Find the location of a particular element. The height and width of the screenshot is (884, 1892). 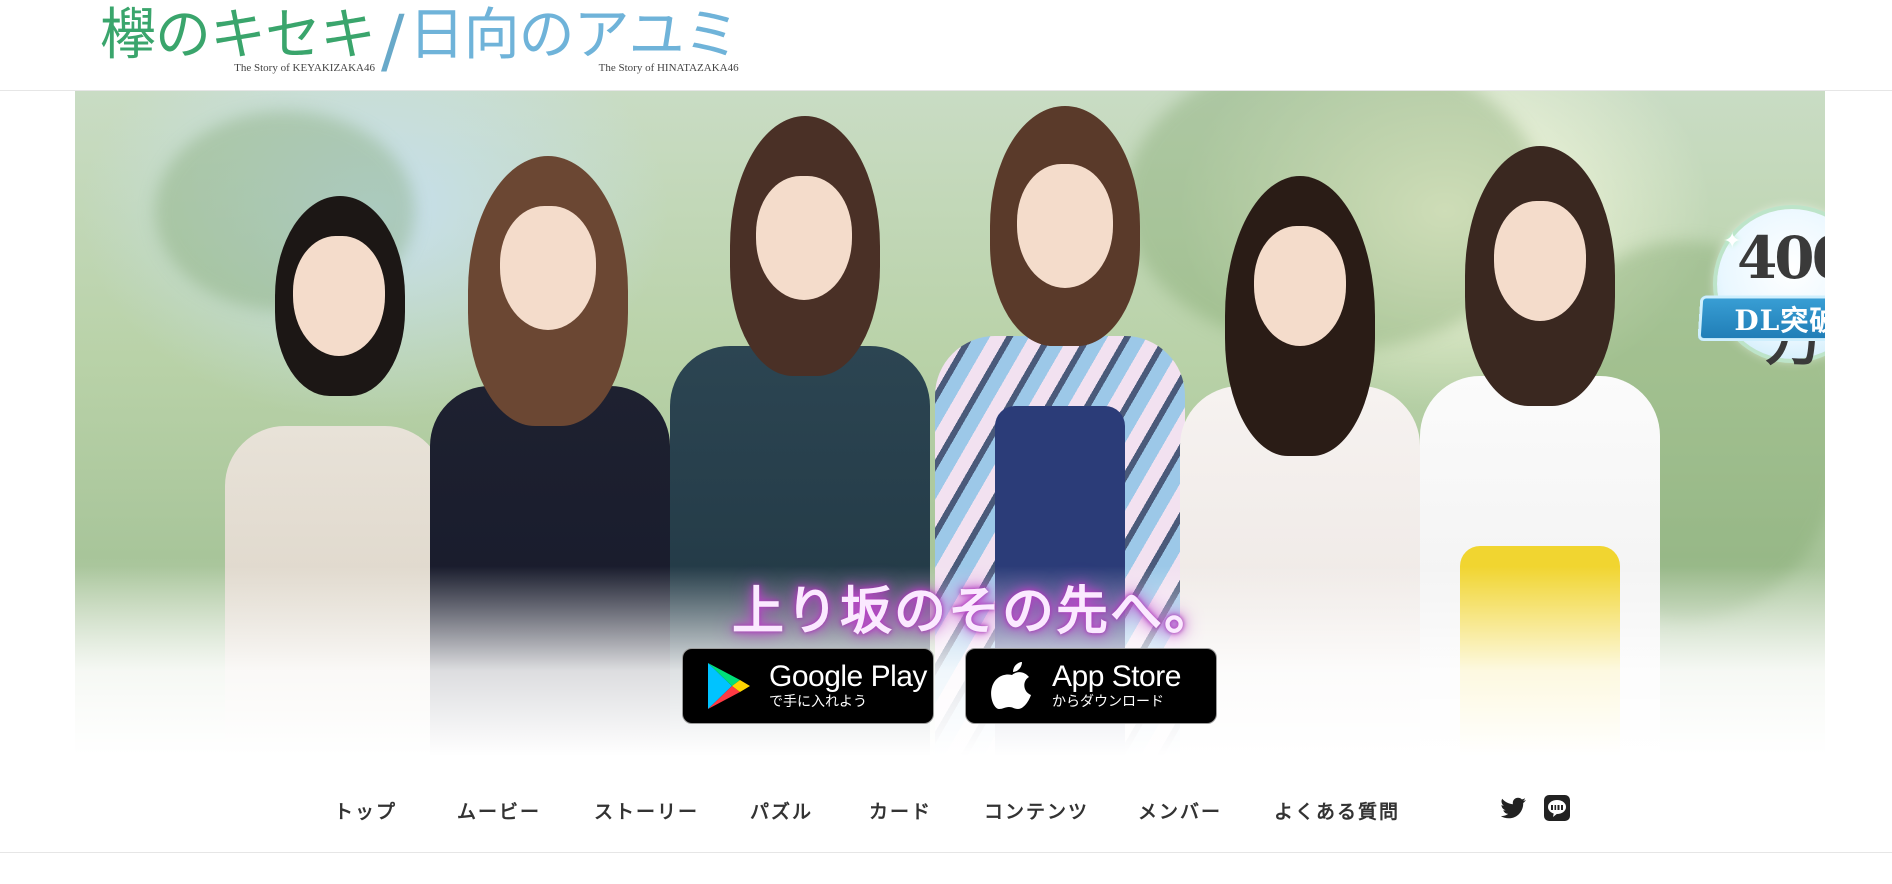

nav-item-top: トップ is located at coordinates (365, 810).